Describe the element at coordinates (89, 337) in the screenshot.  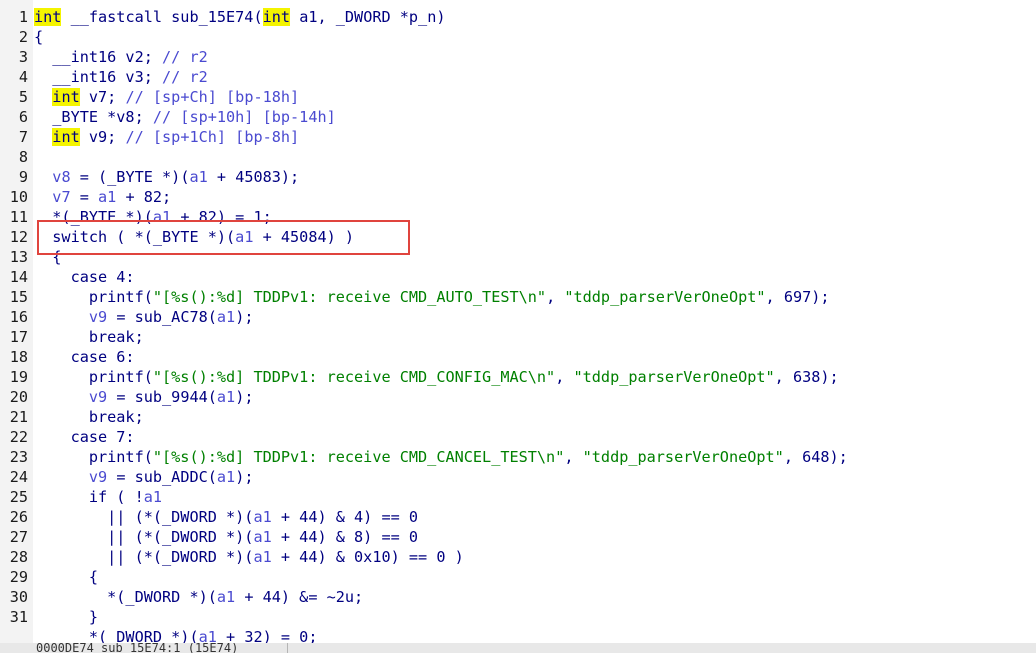
I see `code-text: break;` at that location.